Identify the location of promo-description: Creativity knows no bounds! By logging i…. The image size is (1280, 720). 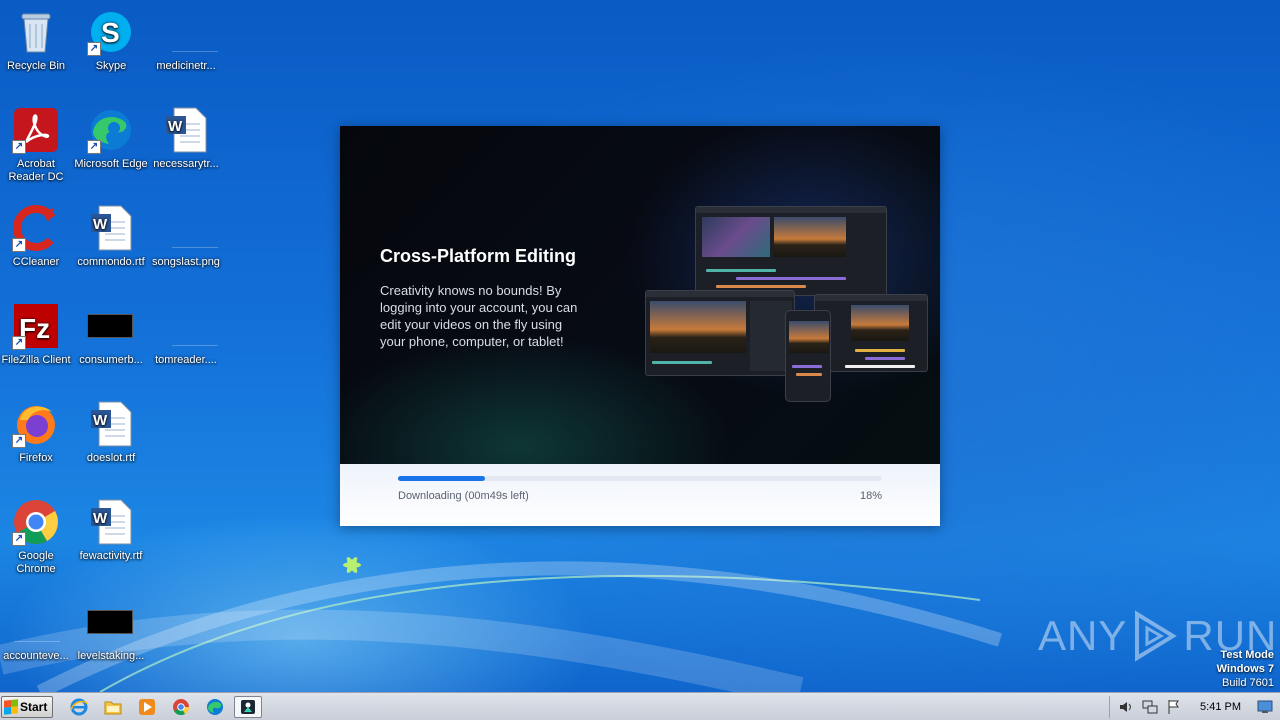
(479, 316).